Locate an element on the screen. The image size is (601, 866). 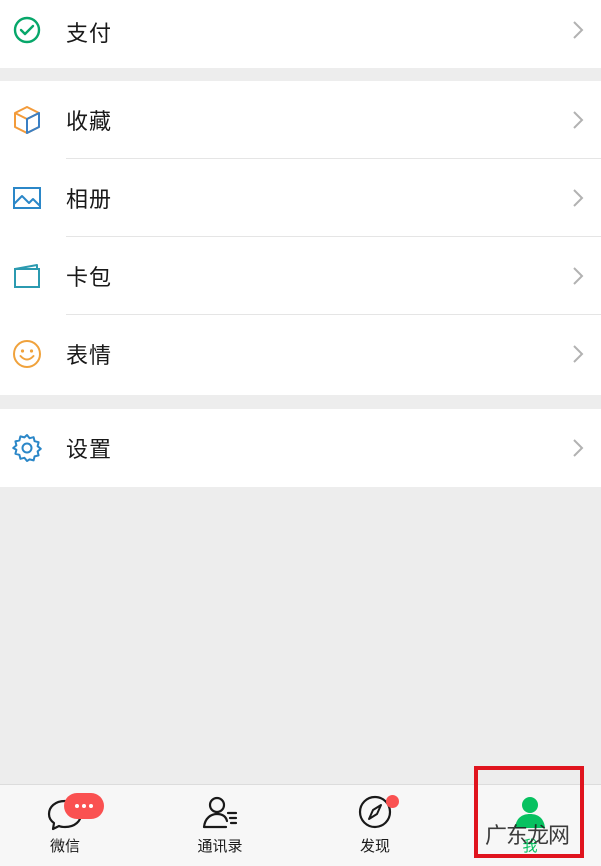
menu-group-settings: 设置 is located at coordinates (300, 448).